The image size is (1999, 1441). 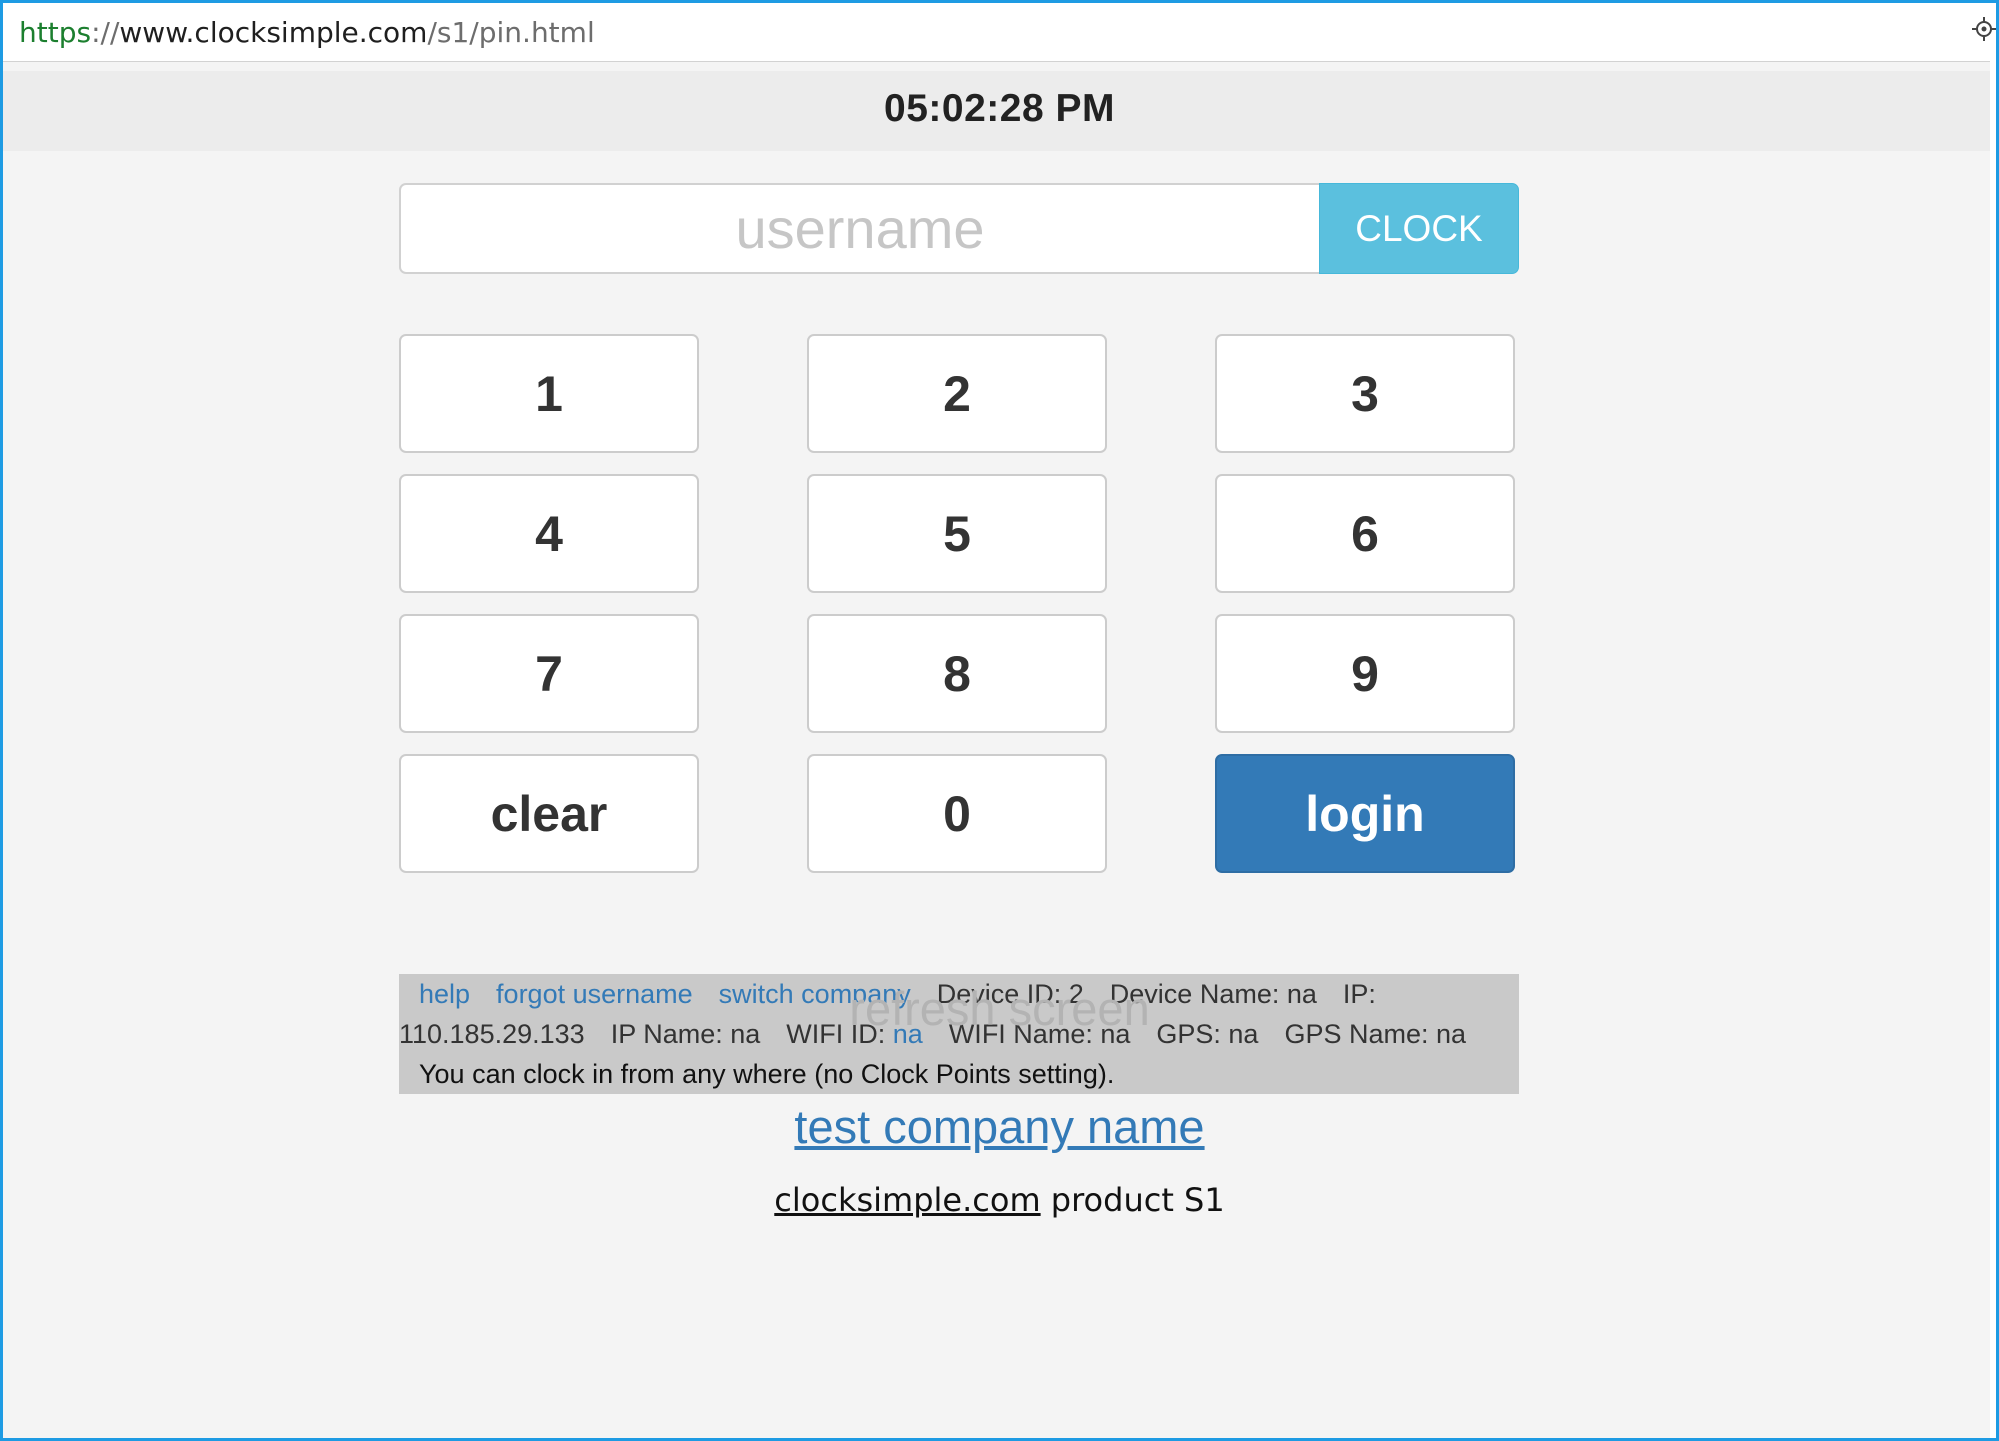 What do you see at coordinates (957, 393) in the screenshot?
I see `key-2: 2` at bounding box center [957, 393].